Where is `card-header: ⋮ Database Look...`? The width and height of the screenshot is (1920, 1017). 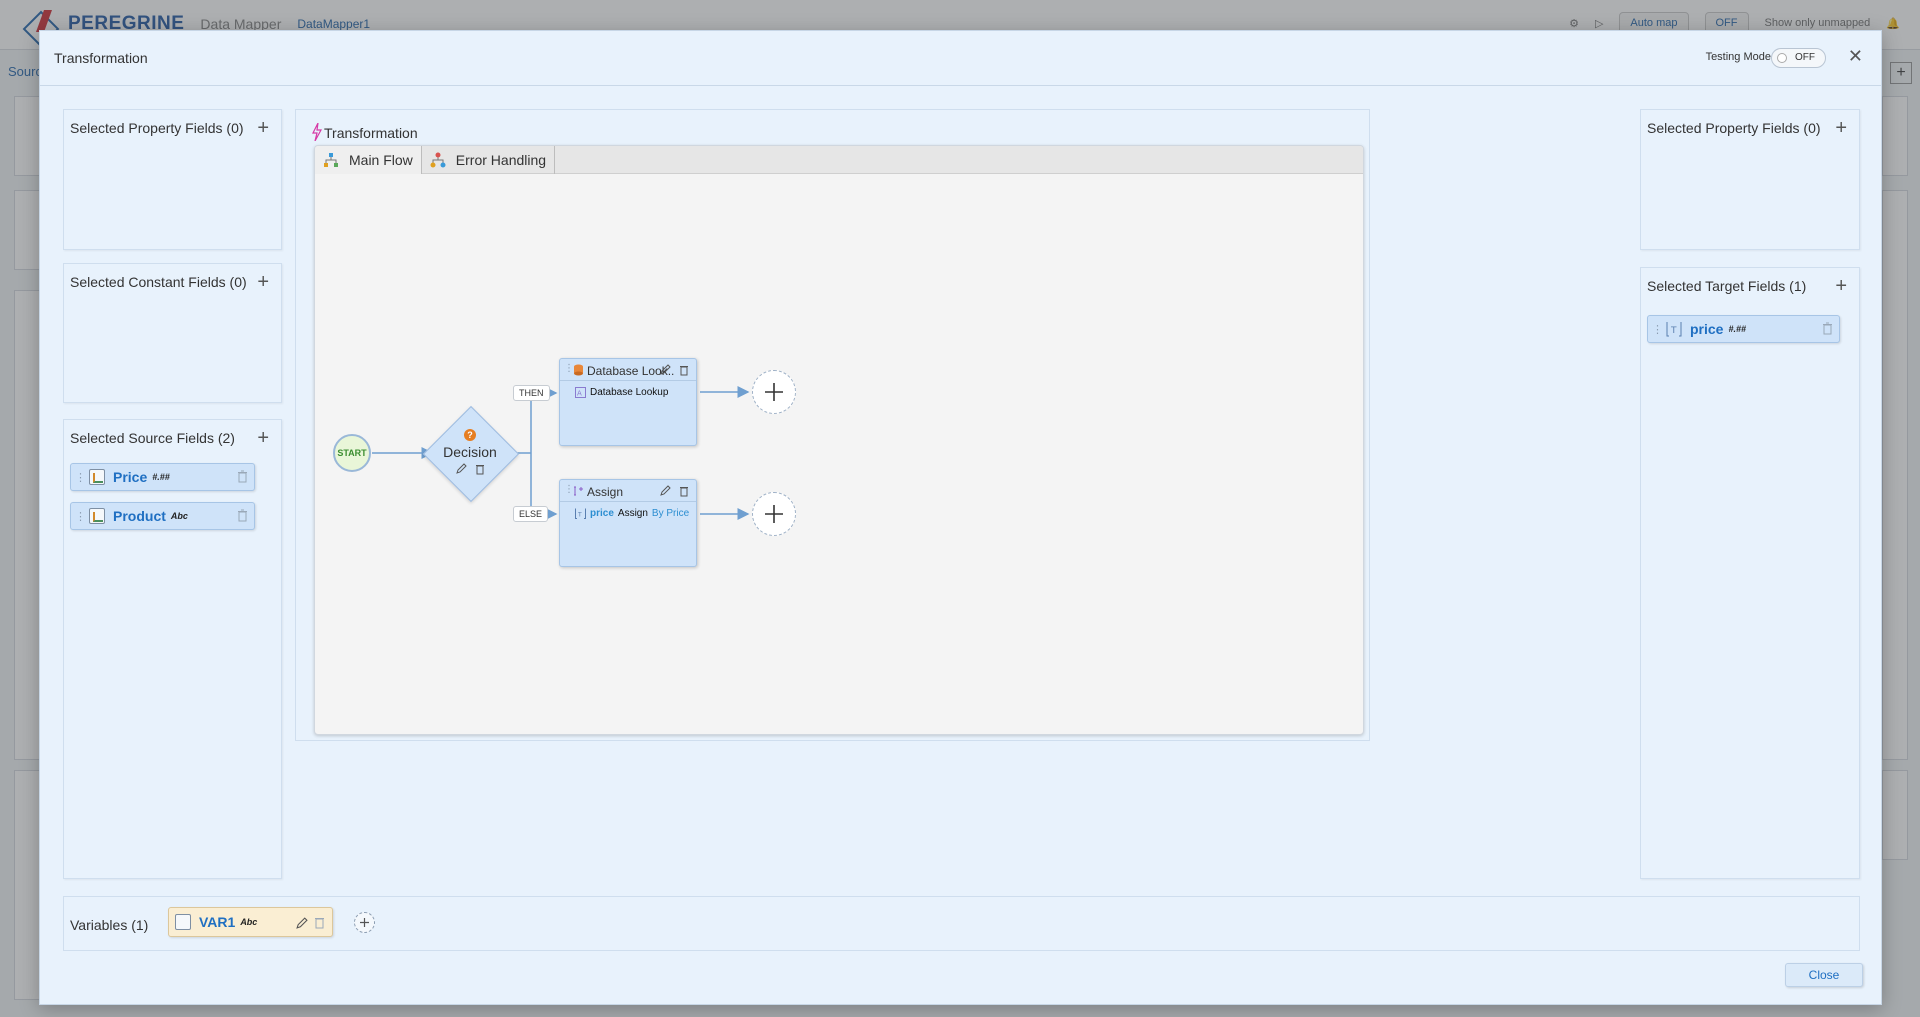 card-header: ⋮ Database Look... is located at coordinates (628, 370).